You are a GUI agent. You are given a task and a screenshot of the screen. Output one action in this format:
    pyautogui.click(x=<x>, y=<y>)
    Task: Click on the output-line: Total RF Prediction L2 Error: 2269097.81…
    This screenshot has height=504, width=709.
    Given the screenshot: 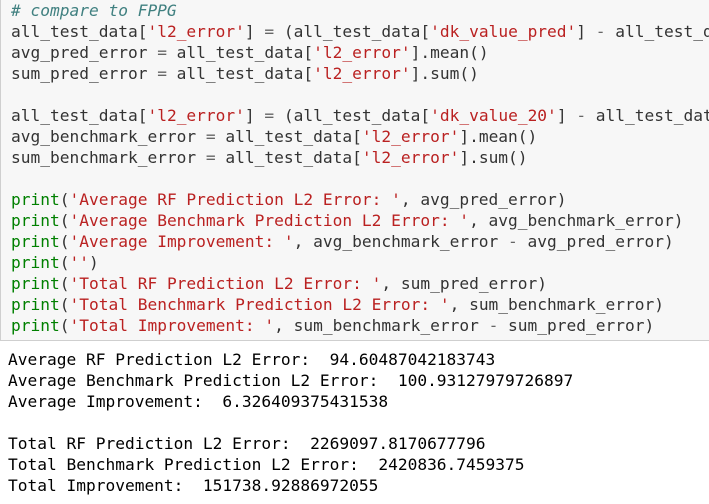 What is the action you would take?
    pyautogui.click(x=247, y=443)
    